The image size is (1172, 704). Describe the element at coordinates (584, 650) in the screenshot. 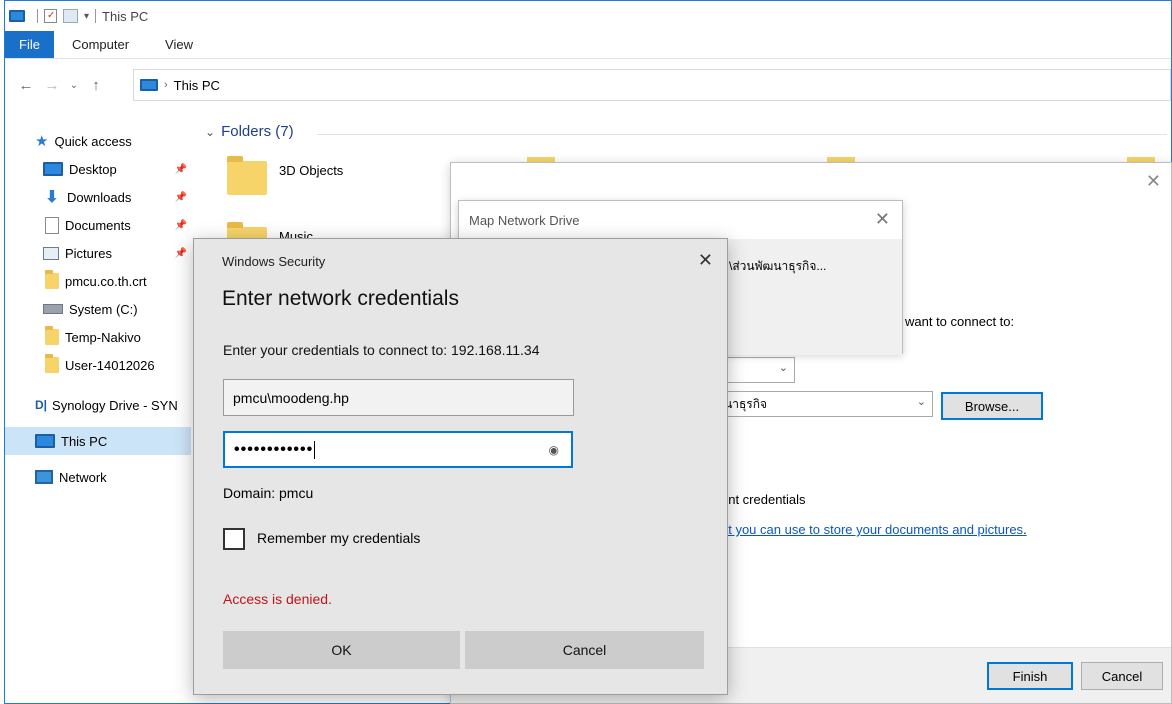

I see `cancel-button: Cancel` at that location.